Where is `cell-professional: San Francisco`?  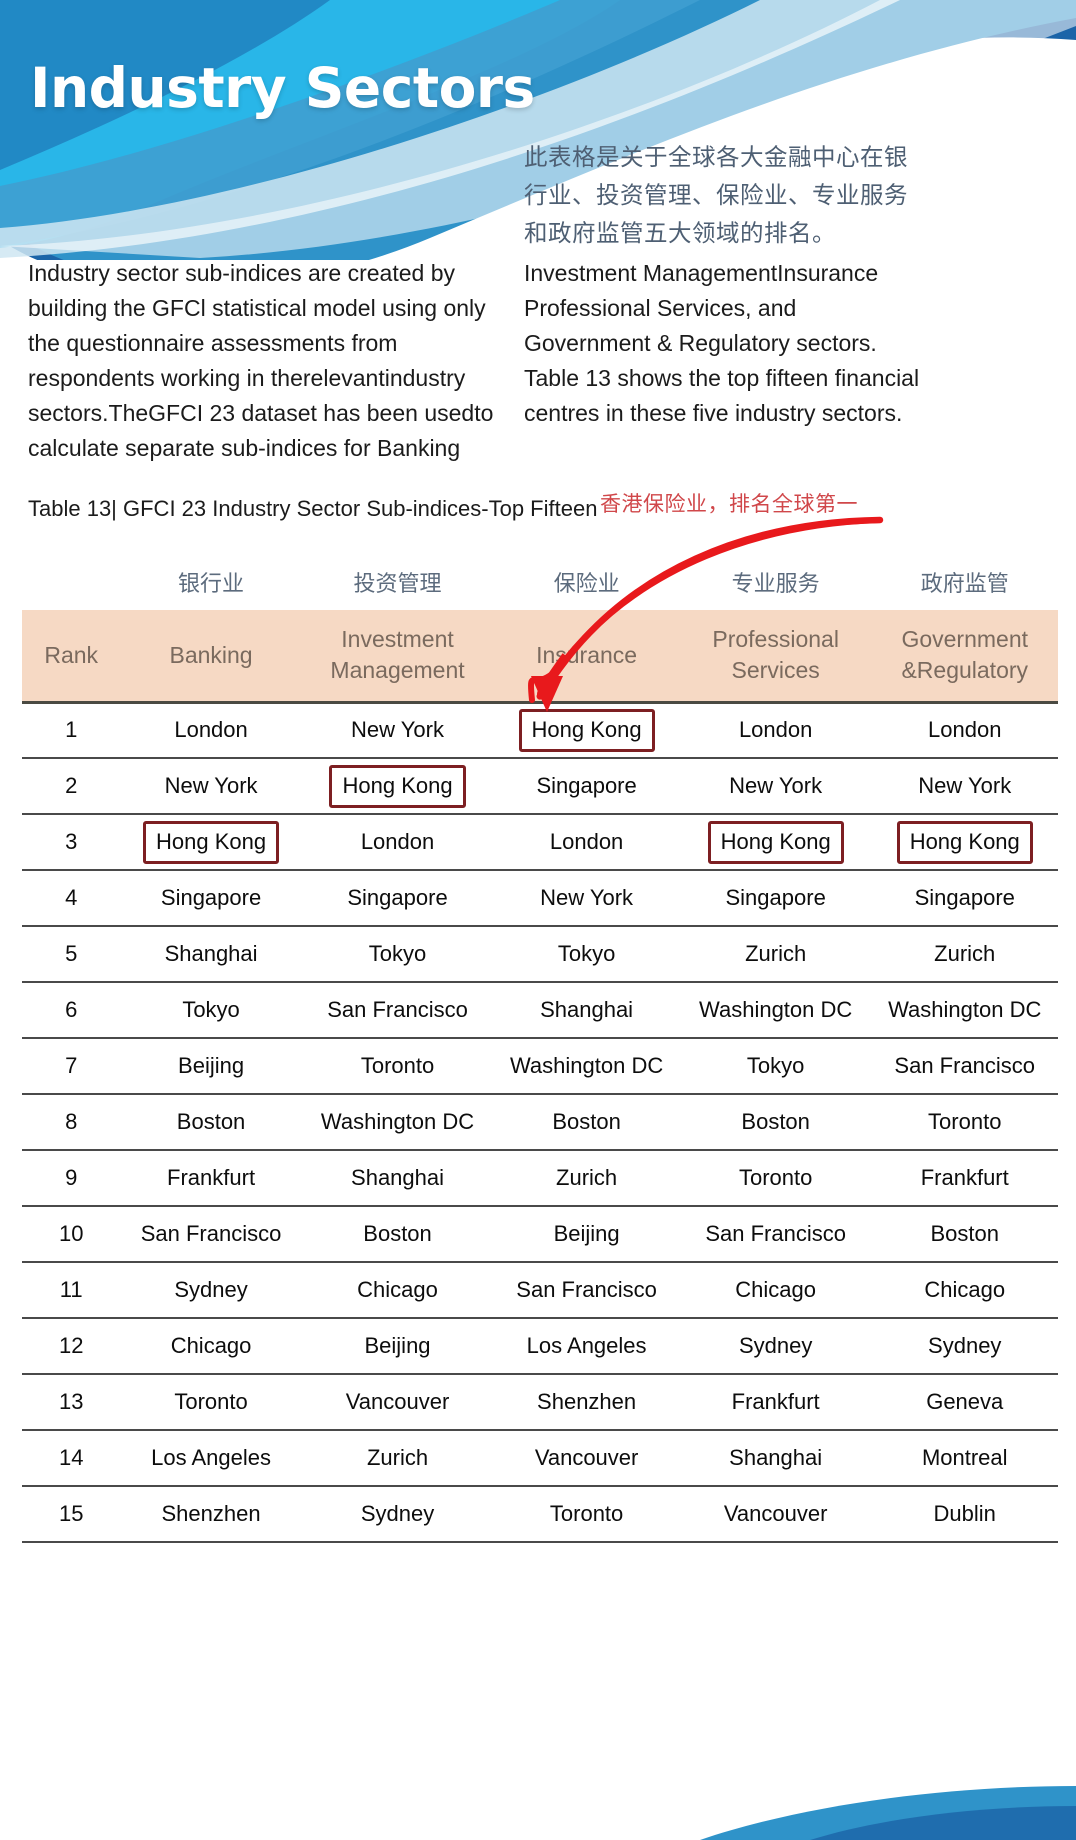
cell-professional: San Francisco is located at coordinates (775, 1234).